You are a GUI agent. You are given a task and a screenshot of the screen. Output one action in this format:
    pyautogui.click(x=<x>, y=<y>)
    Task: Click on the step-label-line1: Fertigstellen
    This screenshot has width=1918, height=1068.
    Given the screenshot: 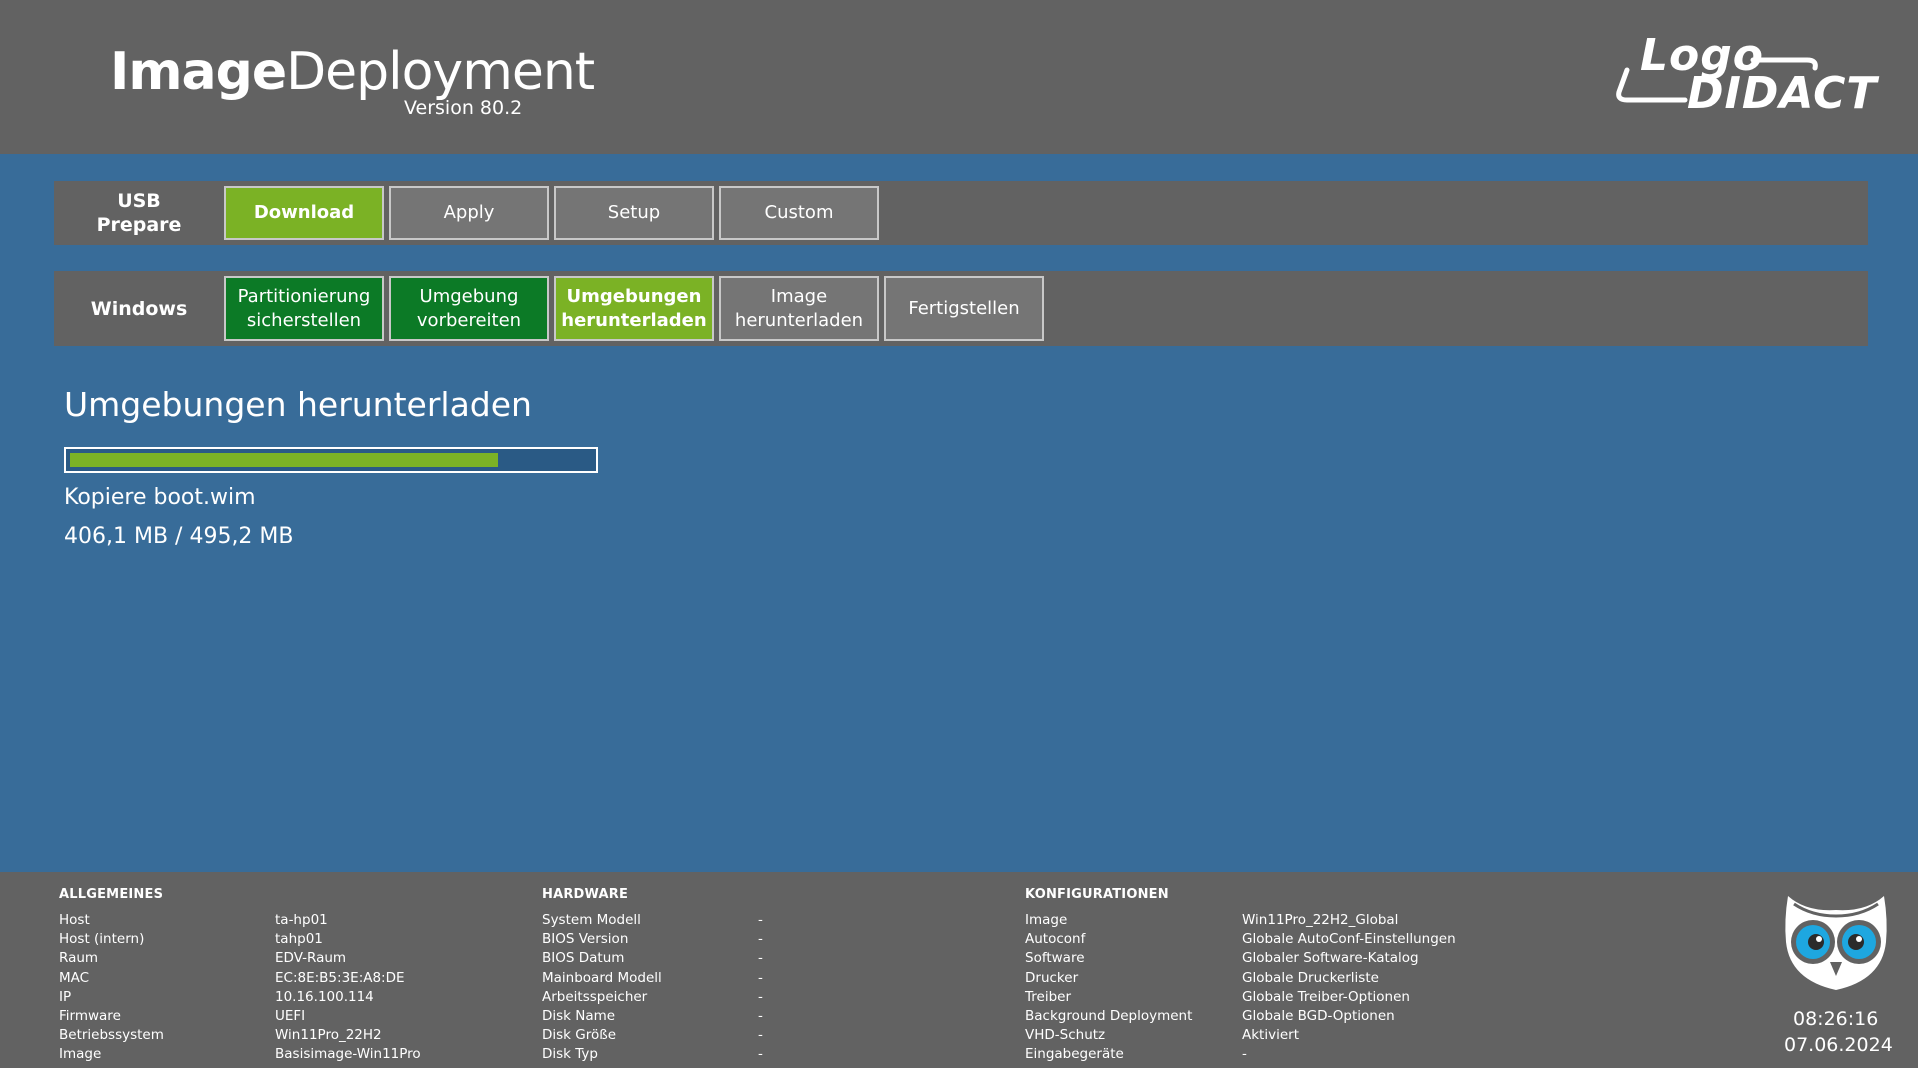 What is the action you would take?
    pyautogui.click(x=964, y=308)
    